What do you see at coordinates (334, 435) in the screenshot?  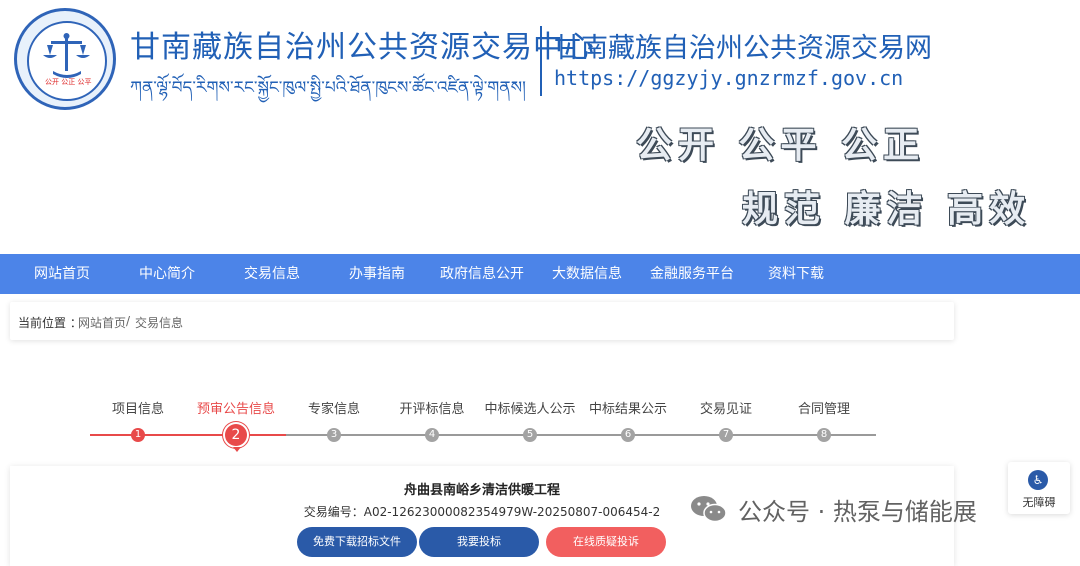 I see `step-marker-3: 3` at bounding box center [334, 435].